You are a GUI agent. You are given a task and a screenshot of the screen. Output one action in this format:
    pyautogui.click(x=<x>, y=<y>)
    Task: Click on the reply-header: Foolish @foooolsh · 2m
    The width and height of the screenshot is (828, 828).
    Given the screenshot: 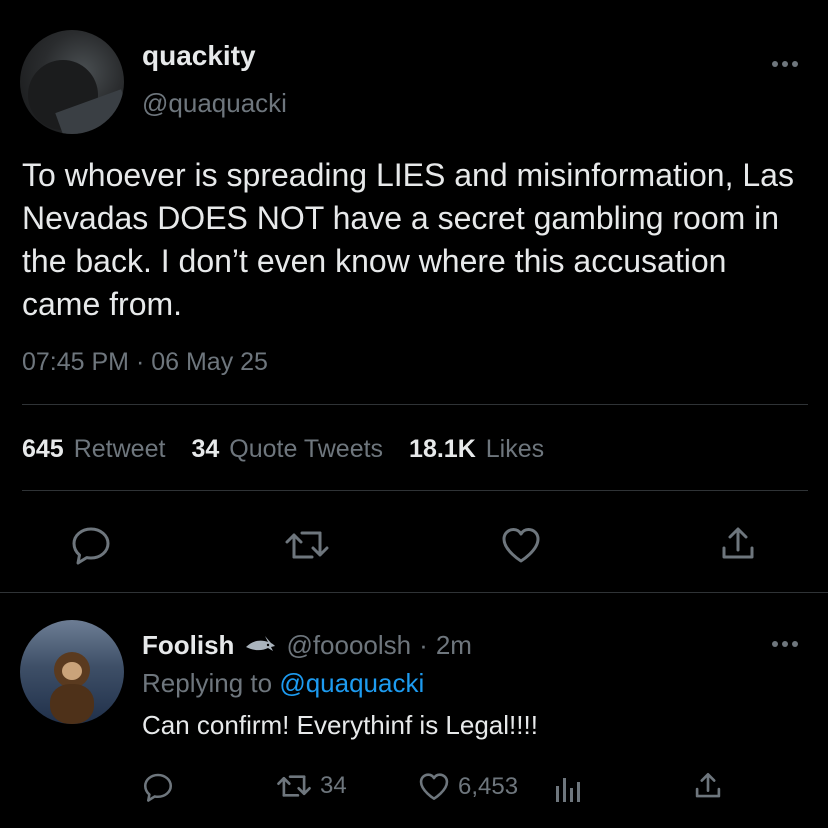 What is the action you would take?
    pyautogui.click(x=307, y=645)
    